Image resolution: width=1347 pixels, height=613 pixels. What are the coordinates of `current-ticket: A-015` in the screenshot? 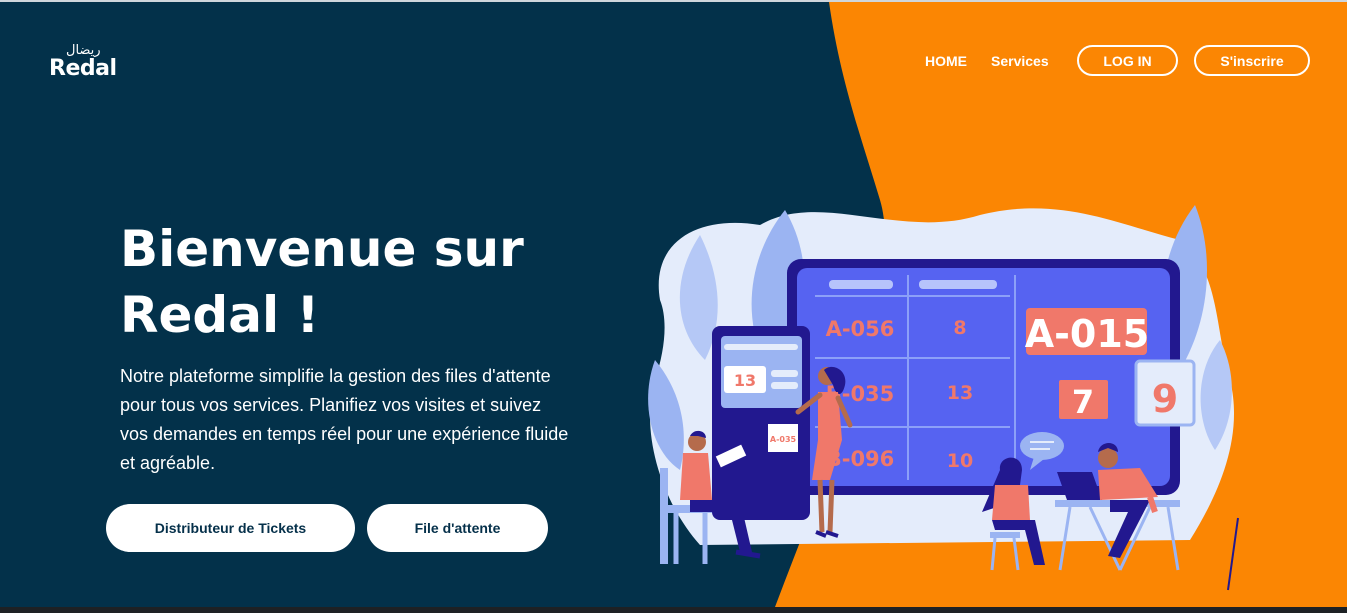 It's located at (1087, 334).